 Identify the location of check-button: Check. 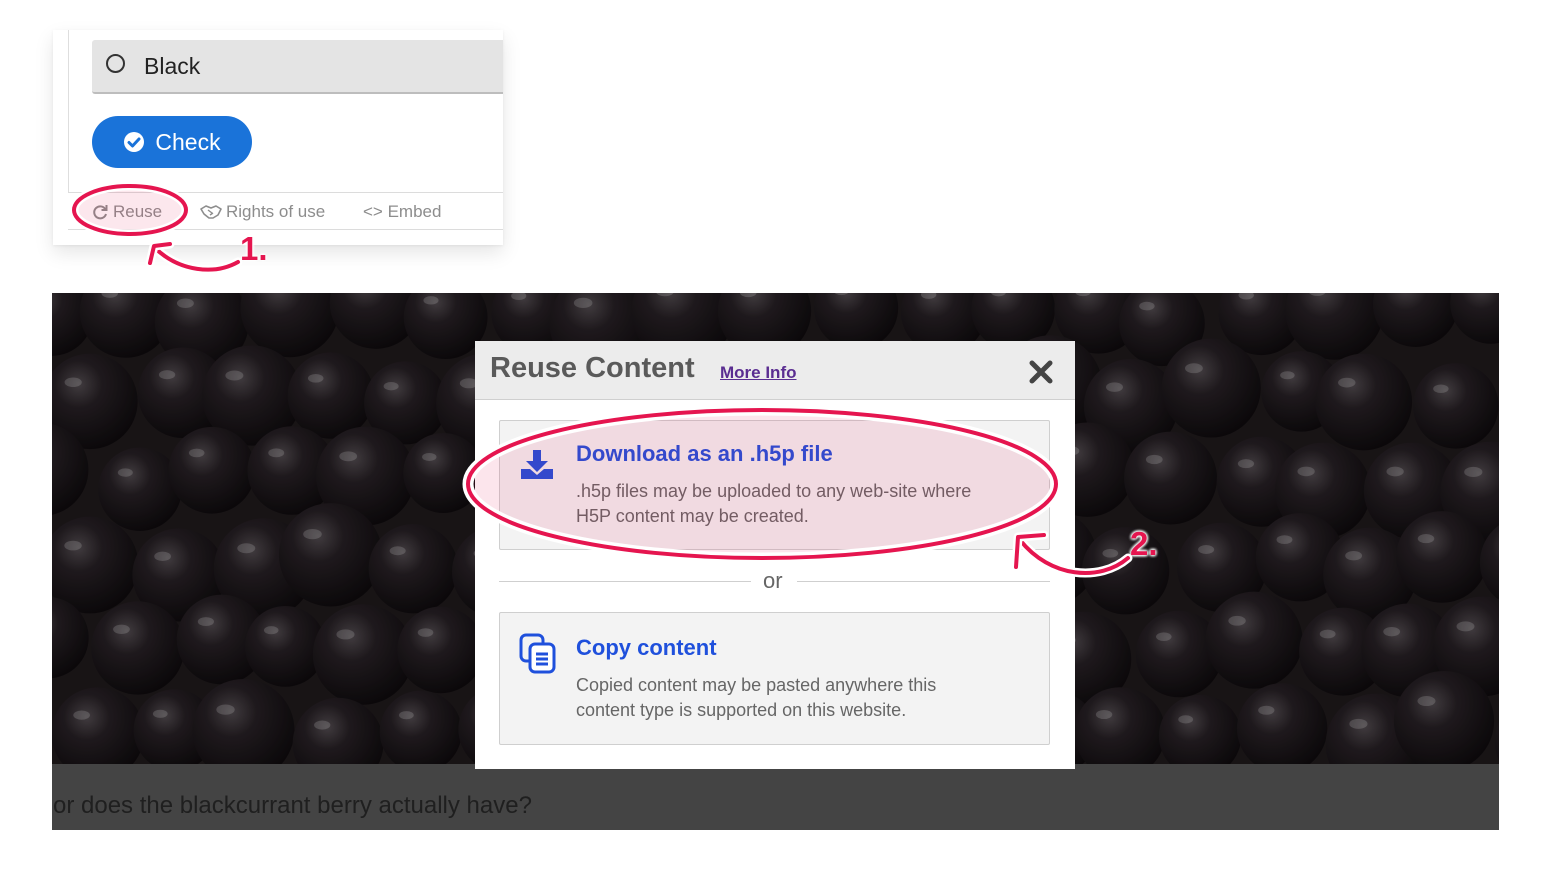
(172, 142).